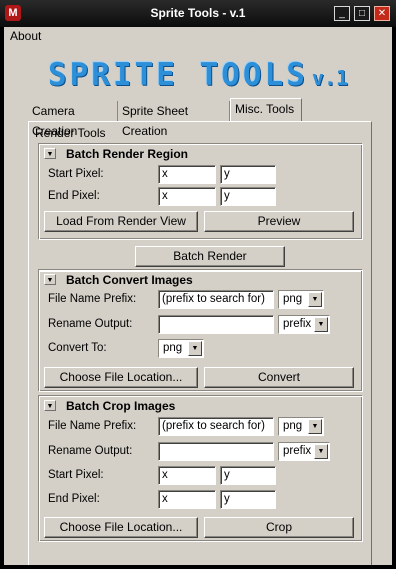  What do you see at coordinates (362, 13) in the screenshot?
I see `maximize-button: □` at bounding box center [362, 13].